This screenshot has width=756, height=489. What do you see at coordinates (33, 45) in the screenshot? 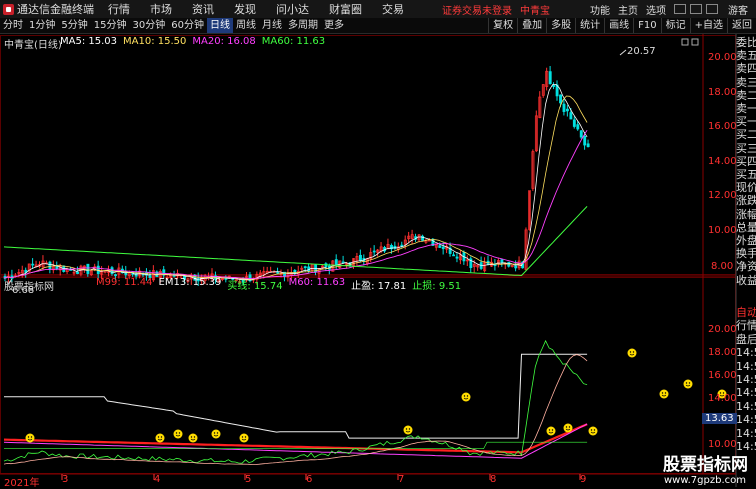
I see `main-chart-title: 中青宝(日线)` at bounding box center [33, 45].